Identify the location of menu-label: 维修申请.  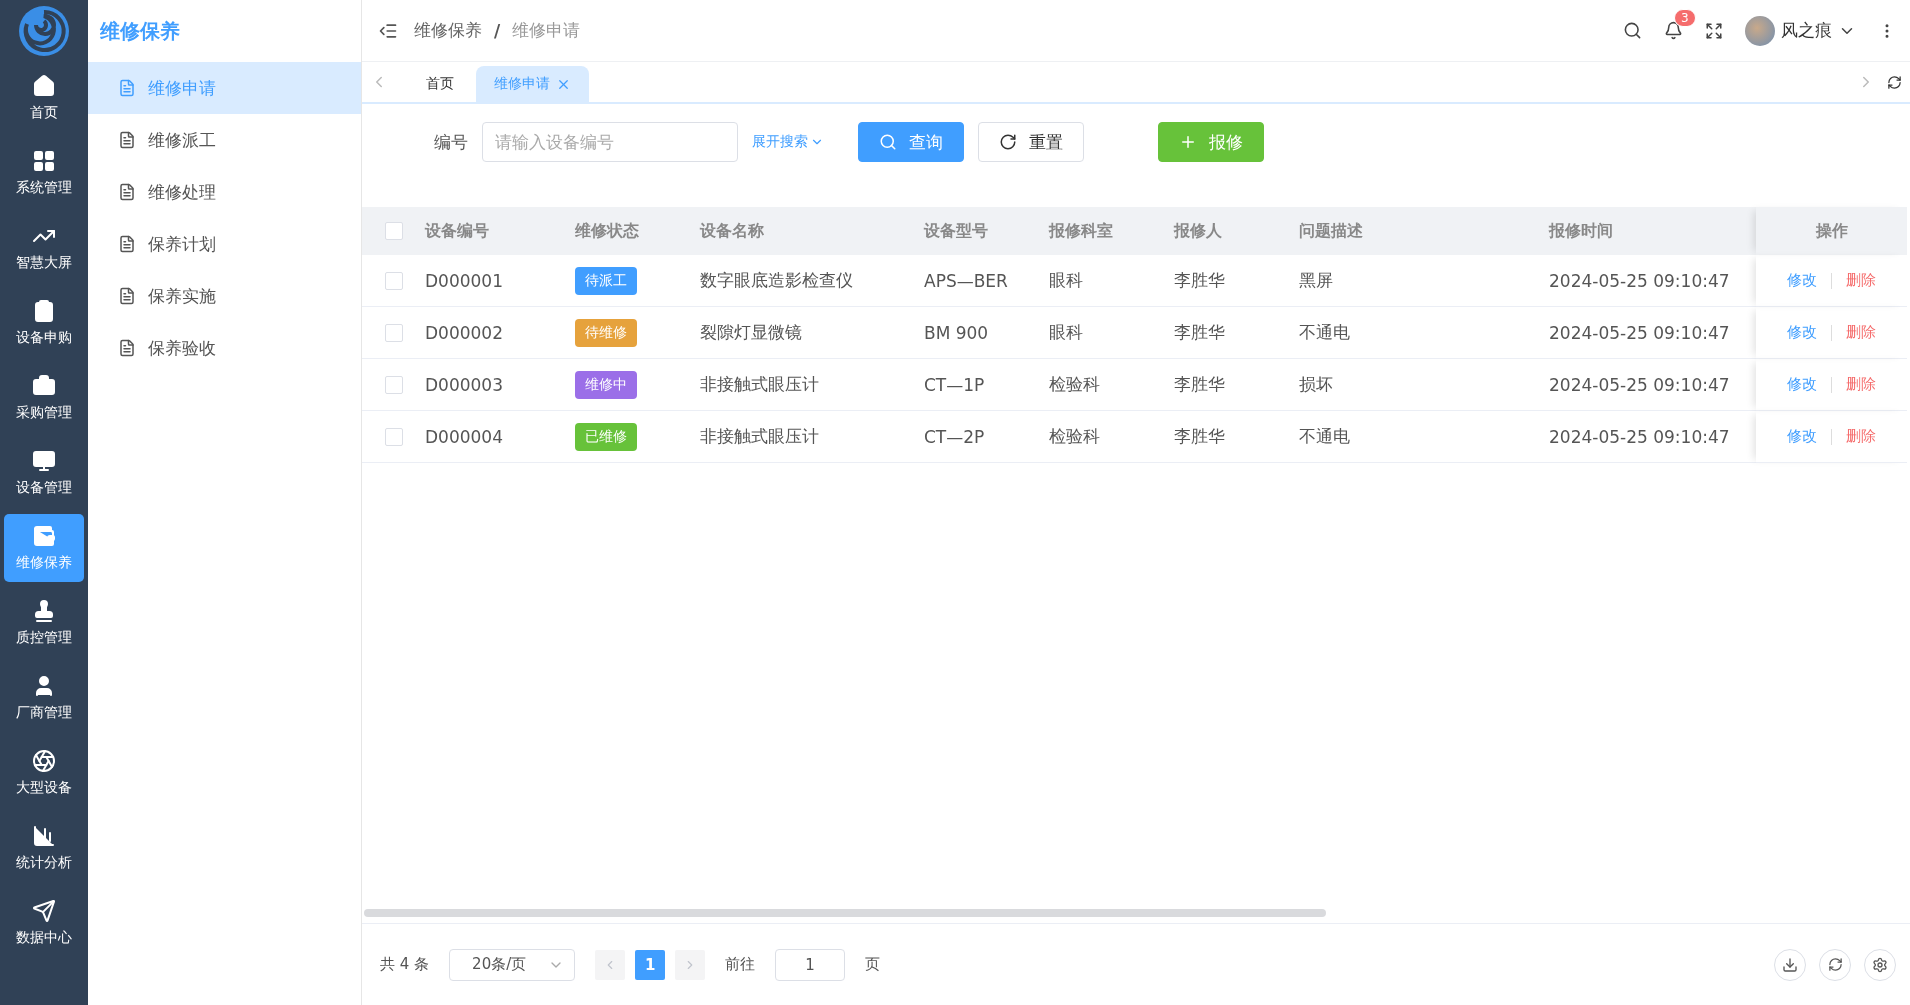
(182, 88).